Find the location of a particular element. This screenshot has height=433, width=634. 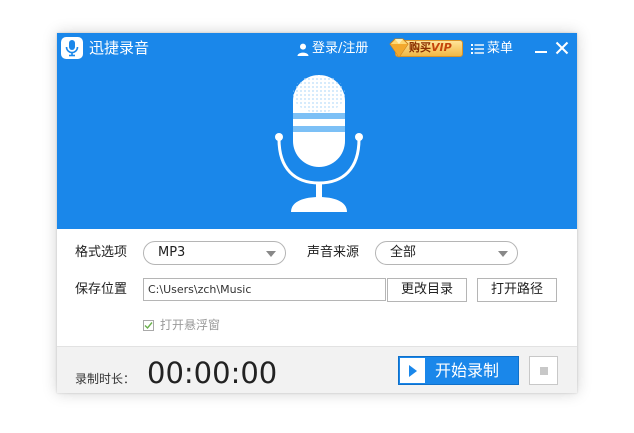

microphone-icon is located at coordinates (319, 143).